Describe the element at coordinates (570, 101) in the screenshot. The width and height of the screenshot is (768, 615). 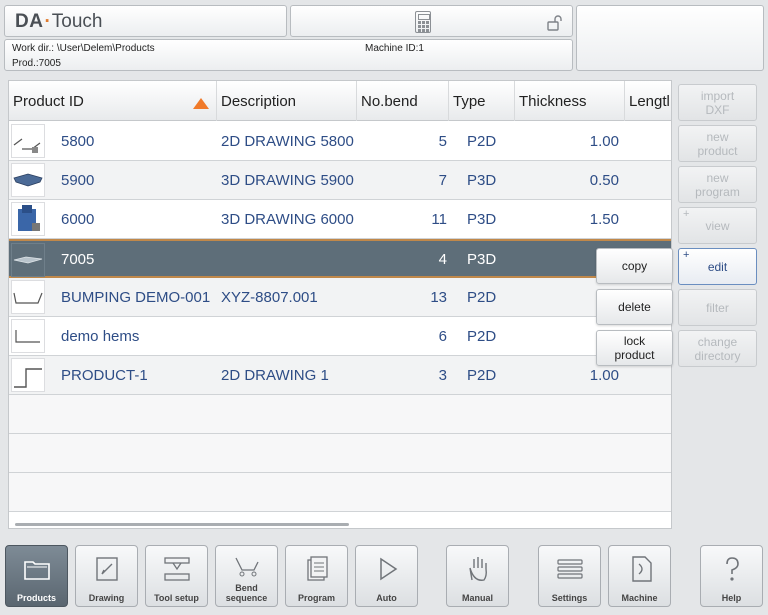
I see `col-thickness: Thickness` at that location.